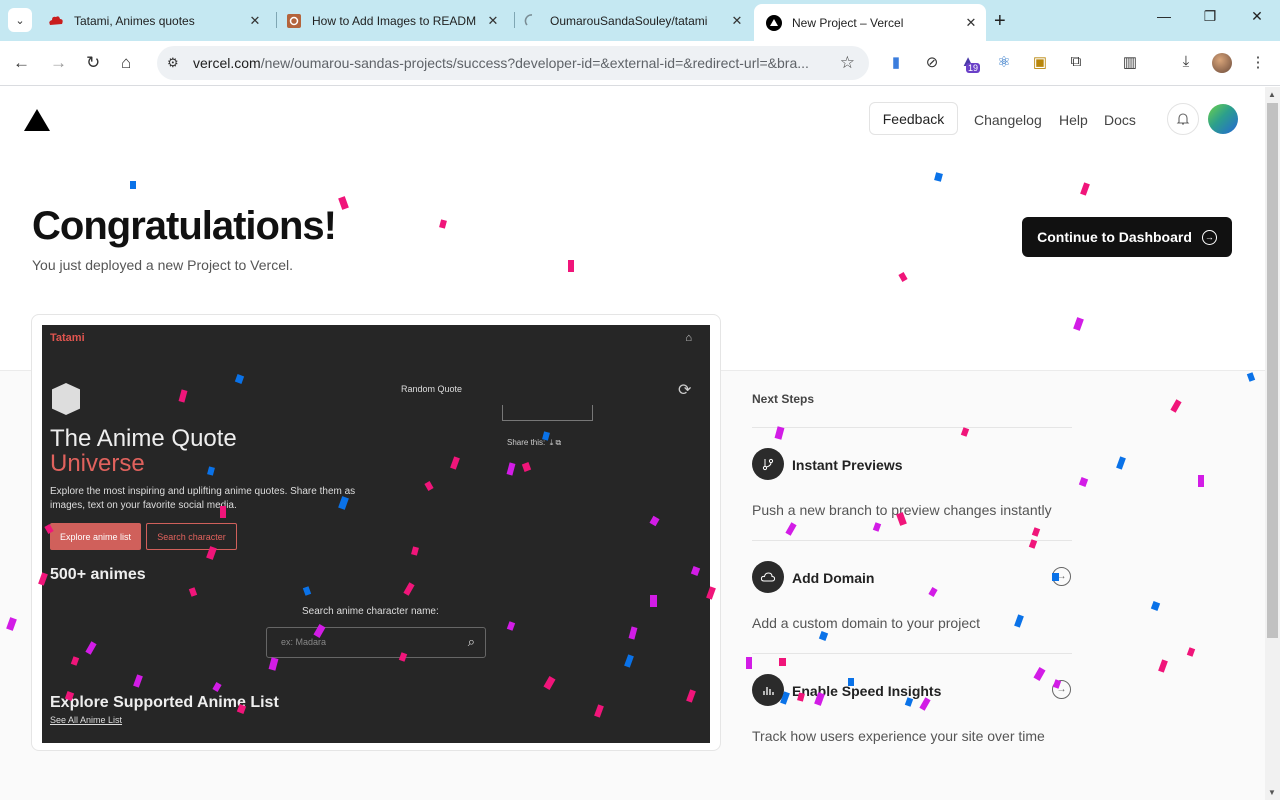  I want to click on tab-readme: How to Add Images to READM ✕, so click(391, 20).